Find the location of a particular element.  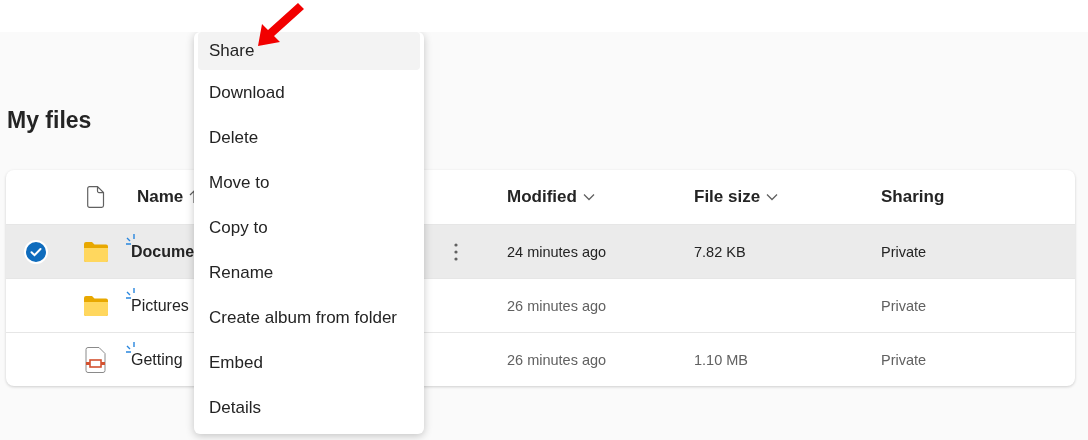

file-size: 7.82 KB is located at coordinates (720, 251).